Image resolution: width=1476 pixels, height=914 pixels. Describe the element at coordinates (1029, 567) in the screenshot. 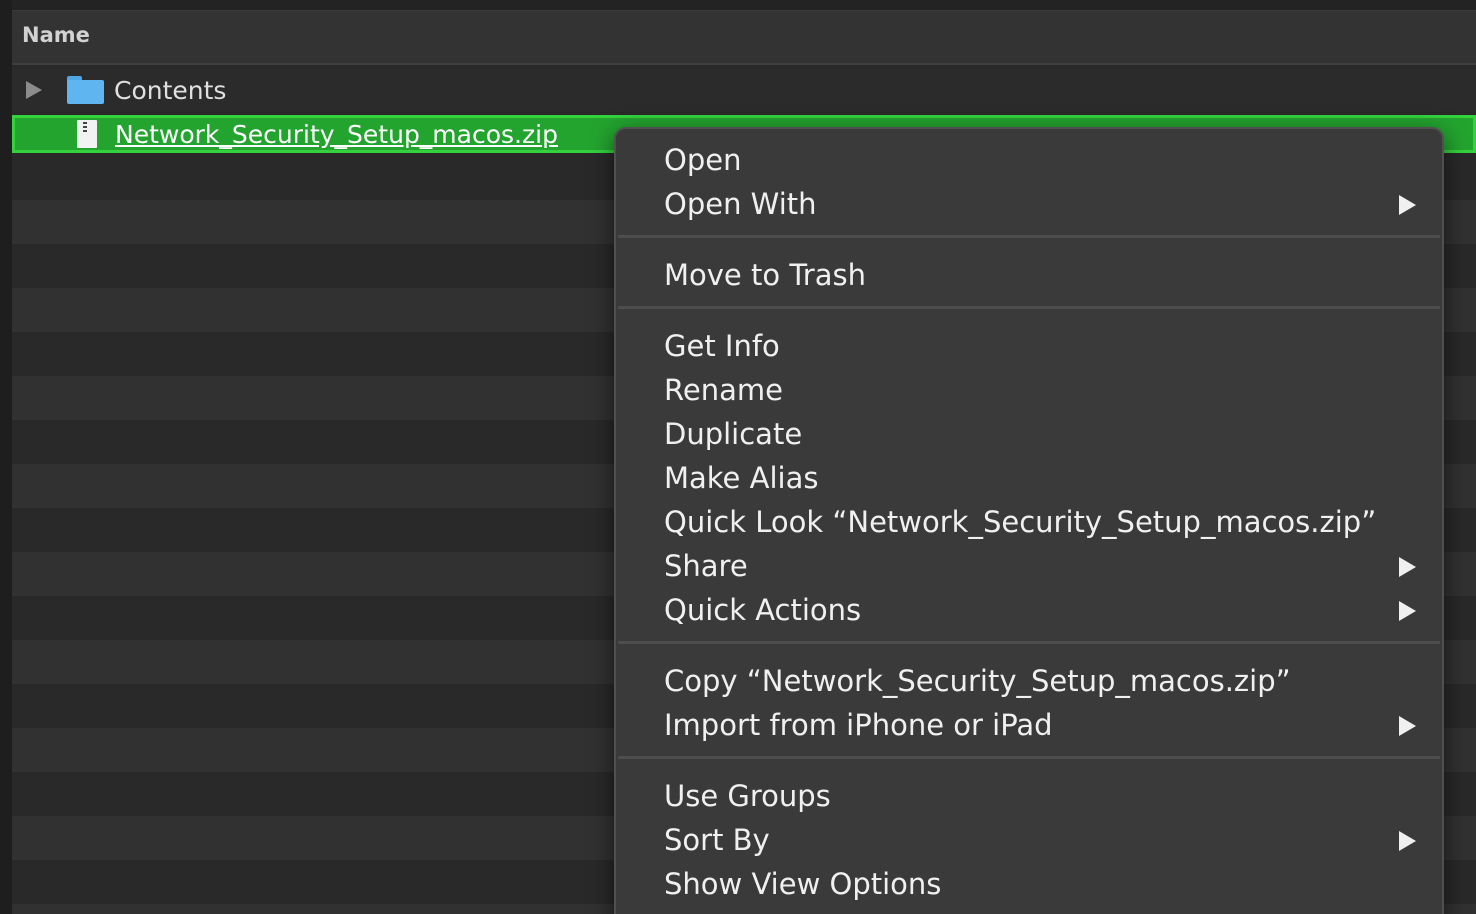

I see `menu-item-share: Share` at that location.